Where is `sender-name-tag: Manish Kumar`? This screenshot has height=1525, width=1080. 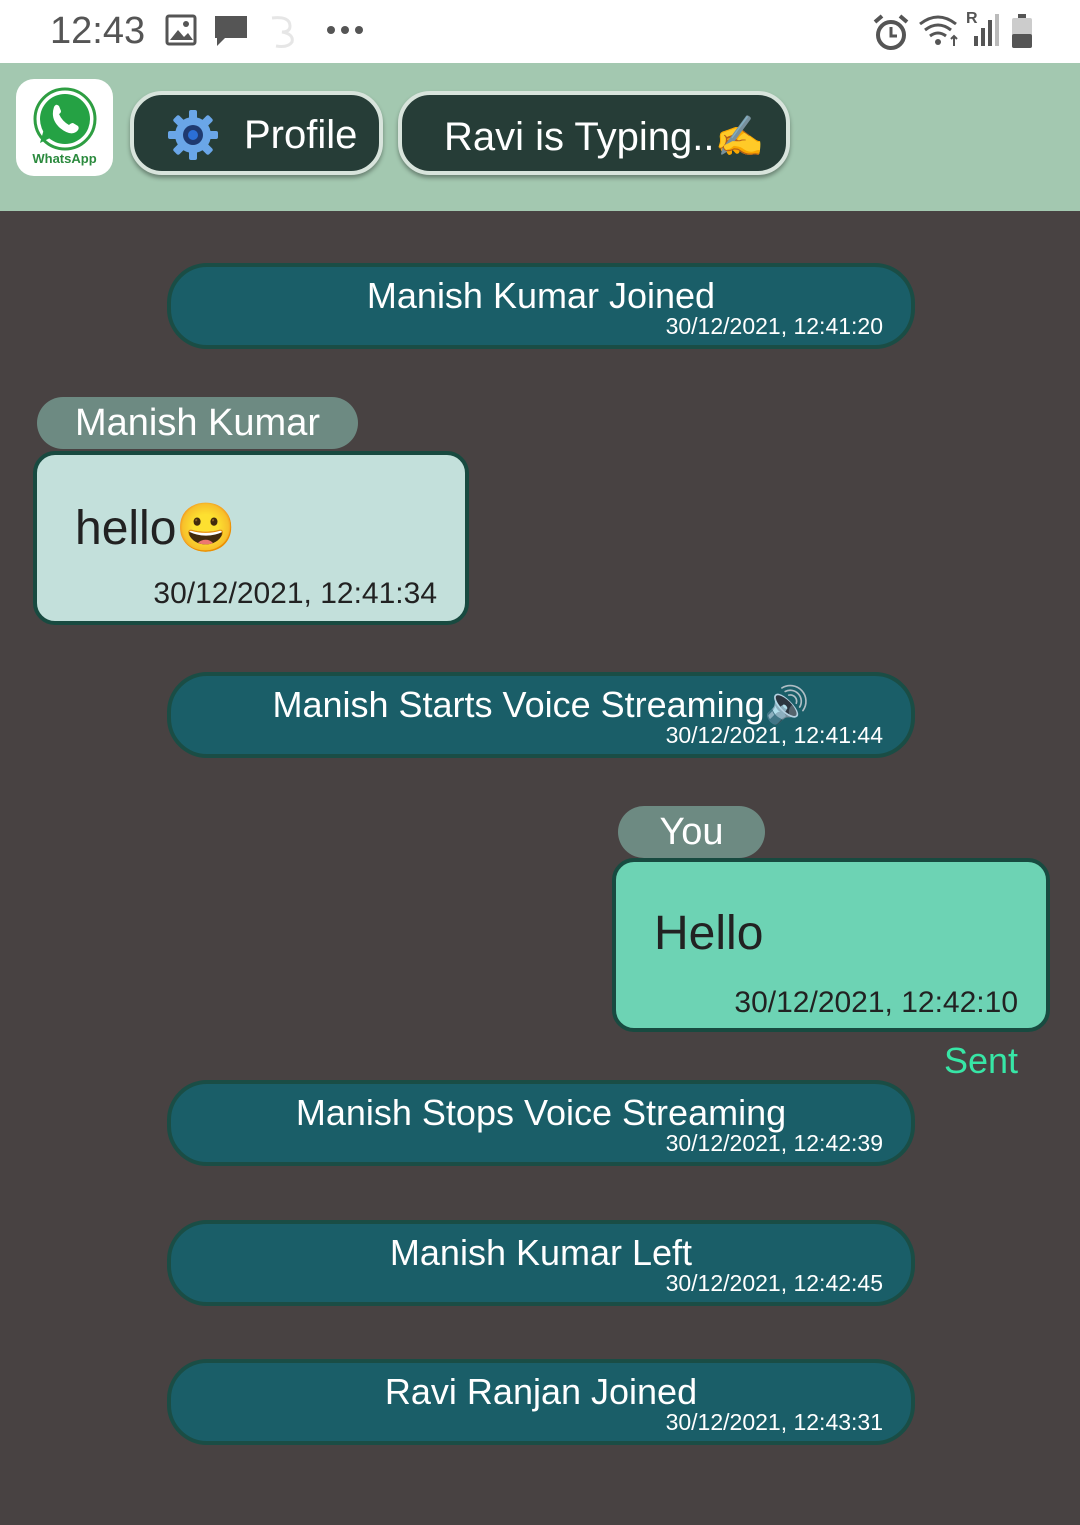
sender-name-tag: Manish Kumar is located at coordinates (197, 423).